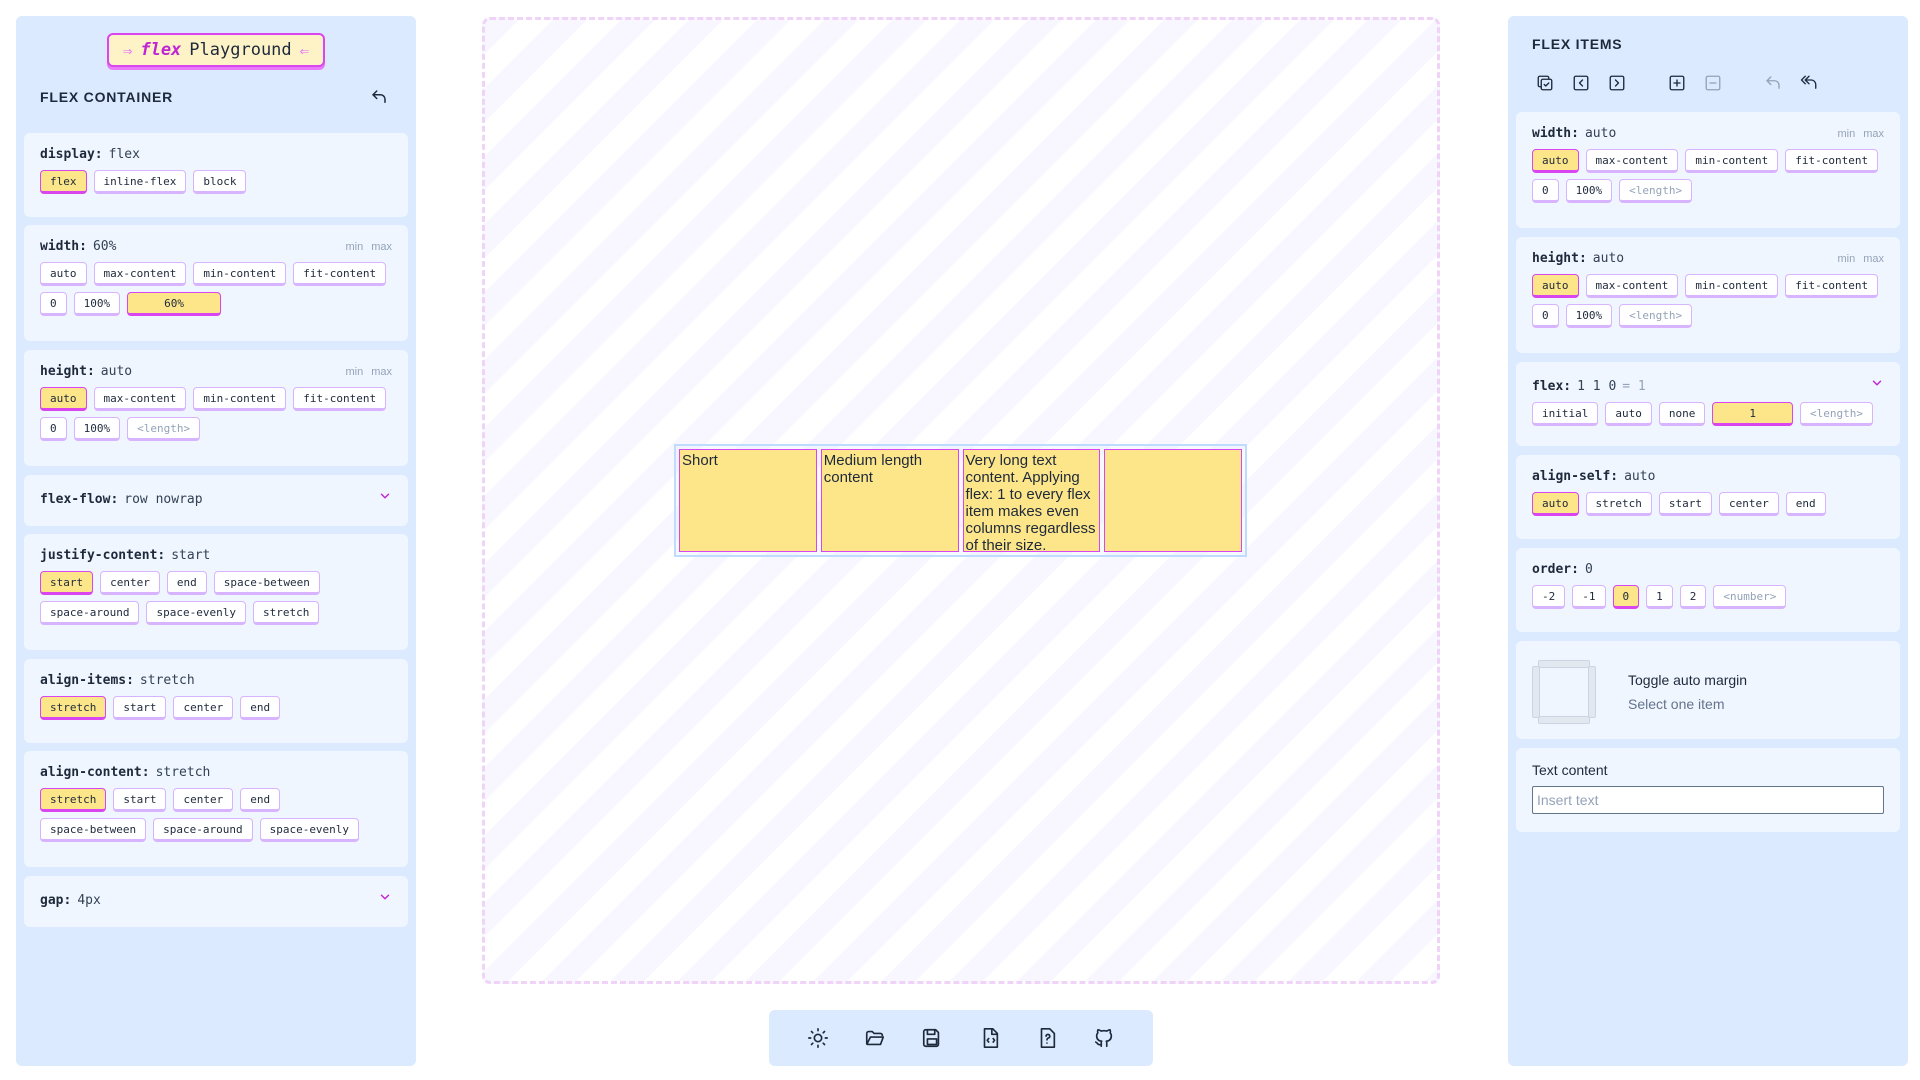  What do you see at coordinates (63, 182) in the screenshot?
I see `display-option-flex: flex` at bounding box center [63, 182].